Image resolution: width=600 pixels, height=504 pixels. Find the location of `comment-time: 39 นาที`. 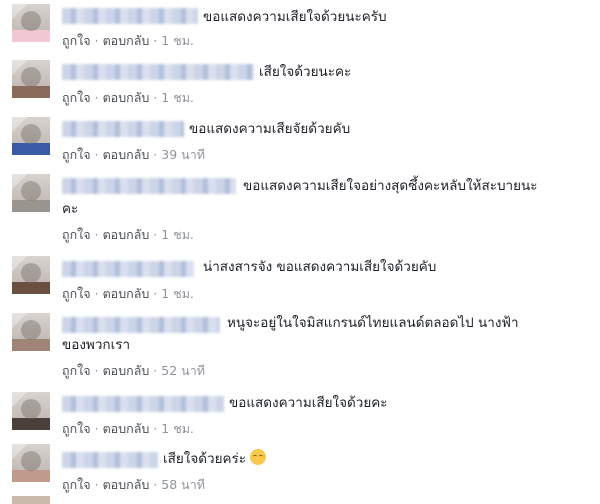

comment-time: 39 นาที is located at coordinates (183, 154).